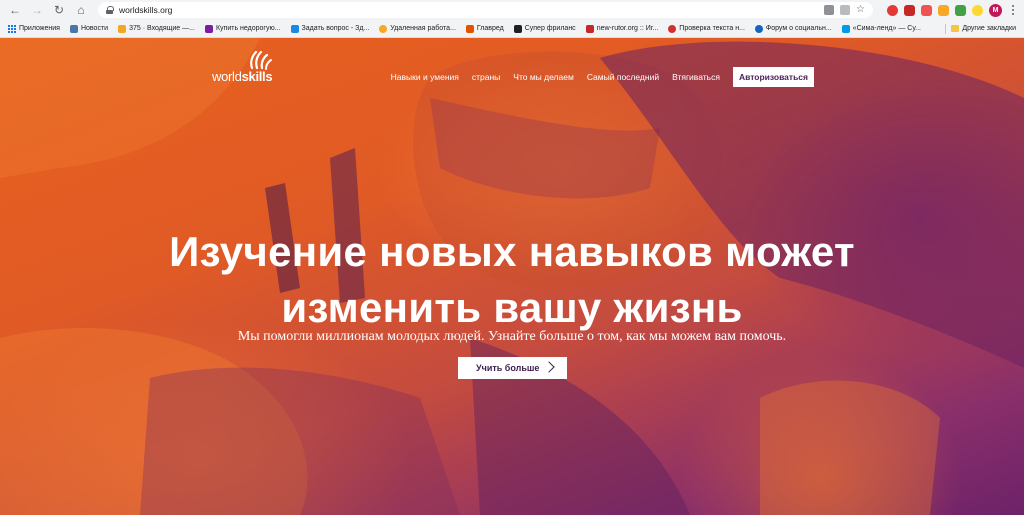  Describe the element at coordinates (34, 28) in the screenshot. I see `bookmark-apps: Приложения` at that location.